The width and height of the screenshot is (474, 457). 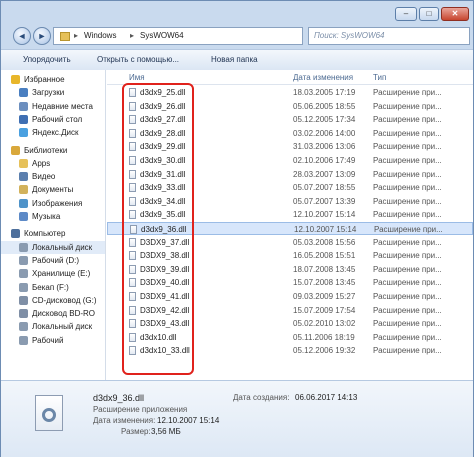 What do you see at coordinates (23, 260) in the screenshot?
I see `drive-icon` at bounding box center [23, 260].